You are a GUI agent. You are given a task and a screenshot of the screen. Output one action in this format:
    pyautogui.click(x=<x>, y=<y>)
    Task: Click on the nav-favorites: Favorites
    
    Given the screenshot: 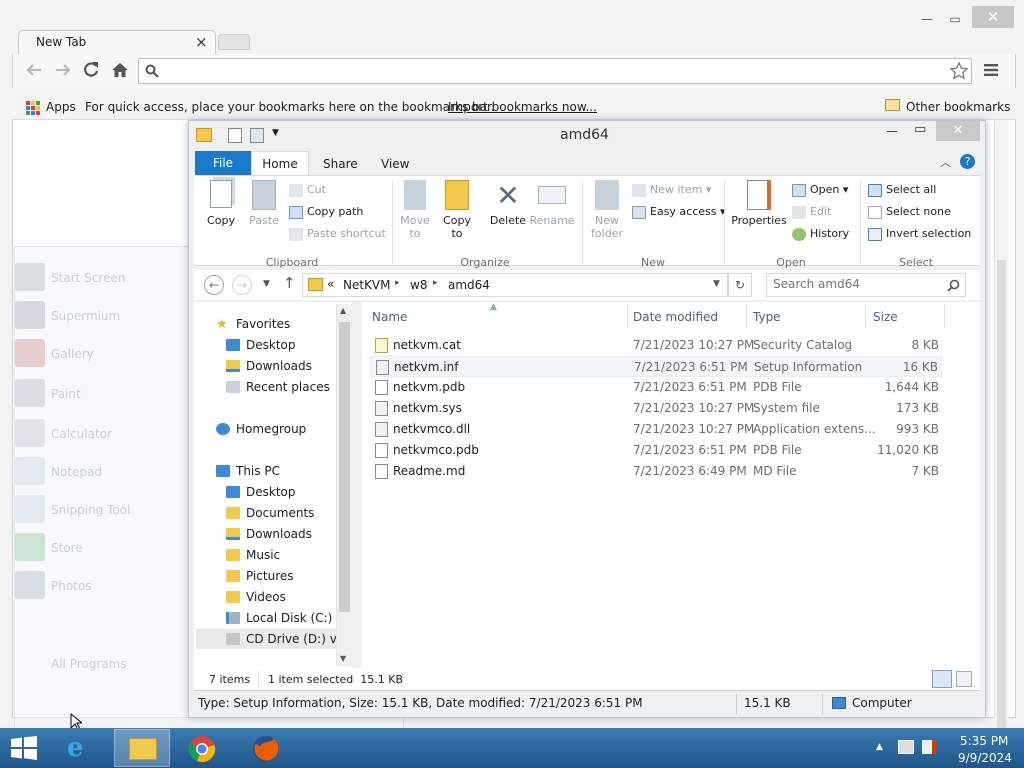 What is the action you would take?
    pyautogui.click(x=263, y=324)
    